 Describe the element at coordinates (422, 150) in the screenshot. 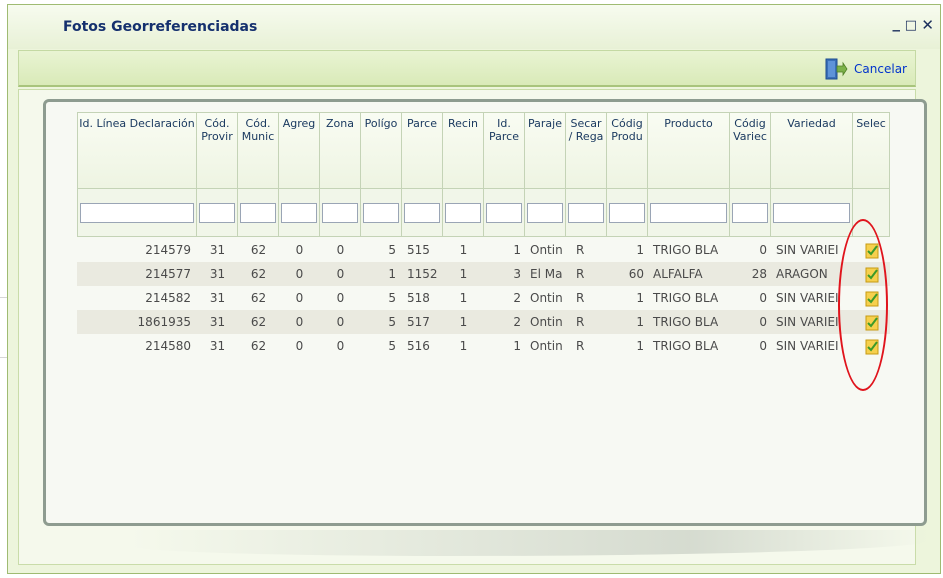

I see `column-header: Parce` at that location.